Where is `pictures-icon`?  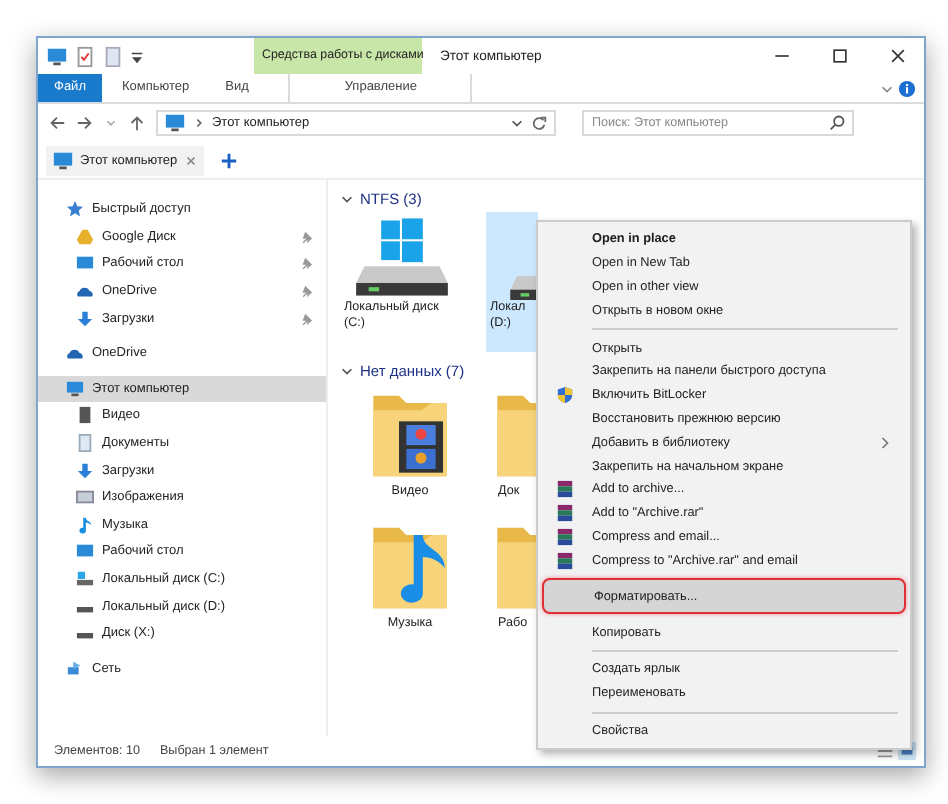 pictures-icon is located at coordinates (85, 497).